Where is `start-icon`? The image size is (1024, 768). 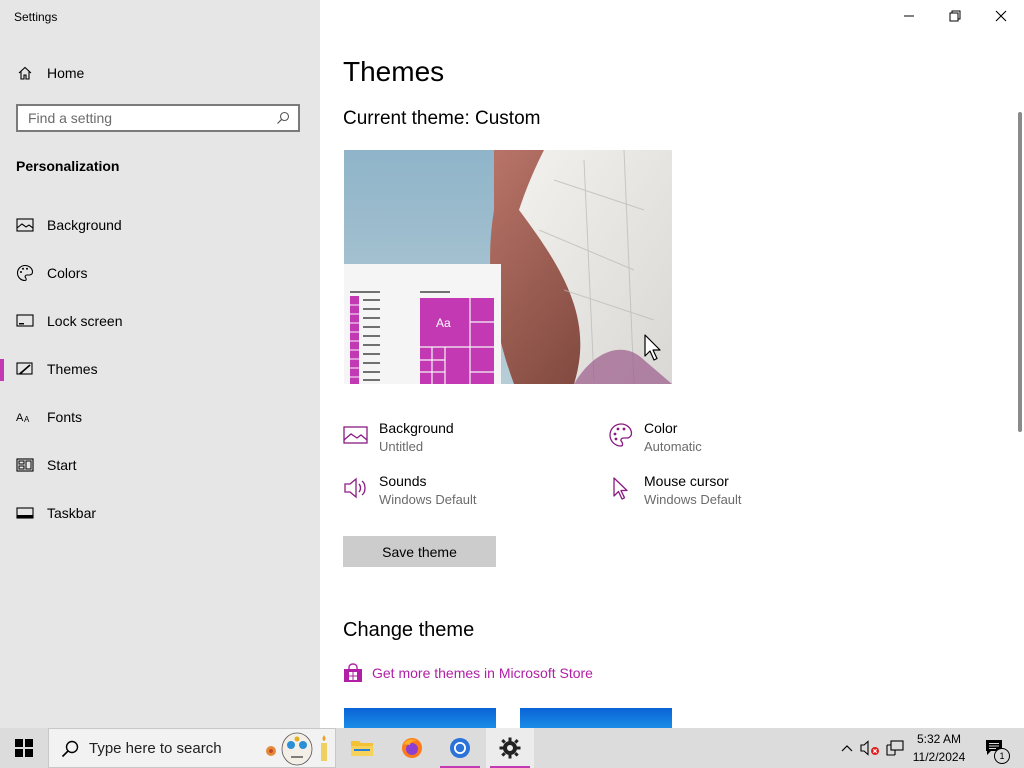
start-icon is located at coordinates (25, 465).